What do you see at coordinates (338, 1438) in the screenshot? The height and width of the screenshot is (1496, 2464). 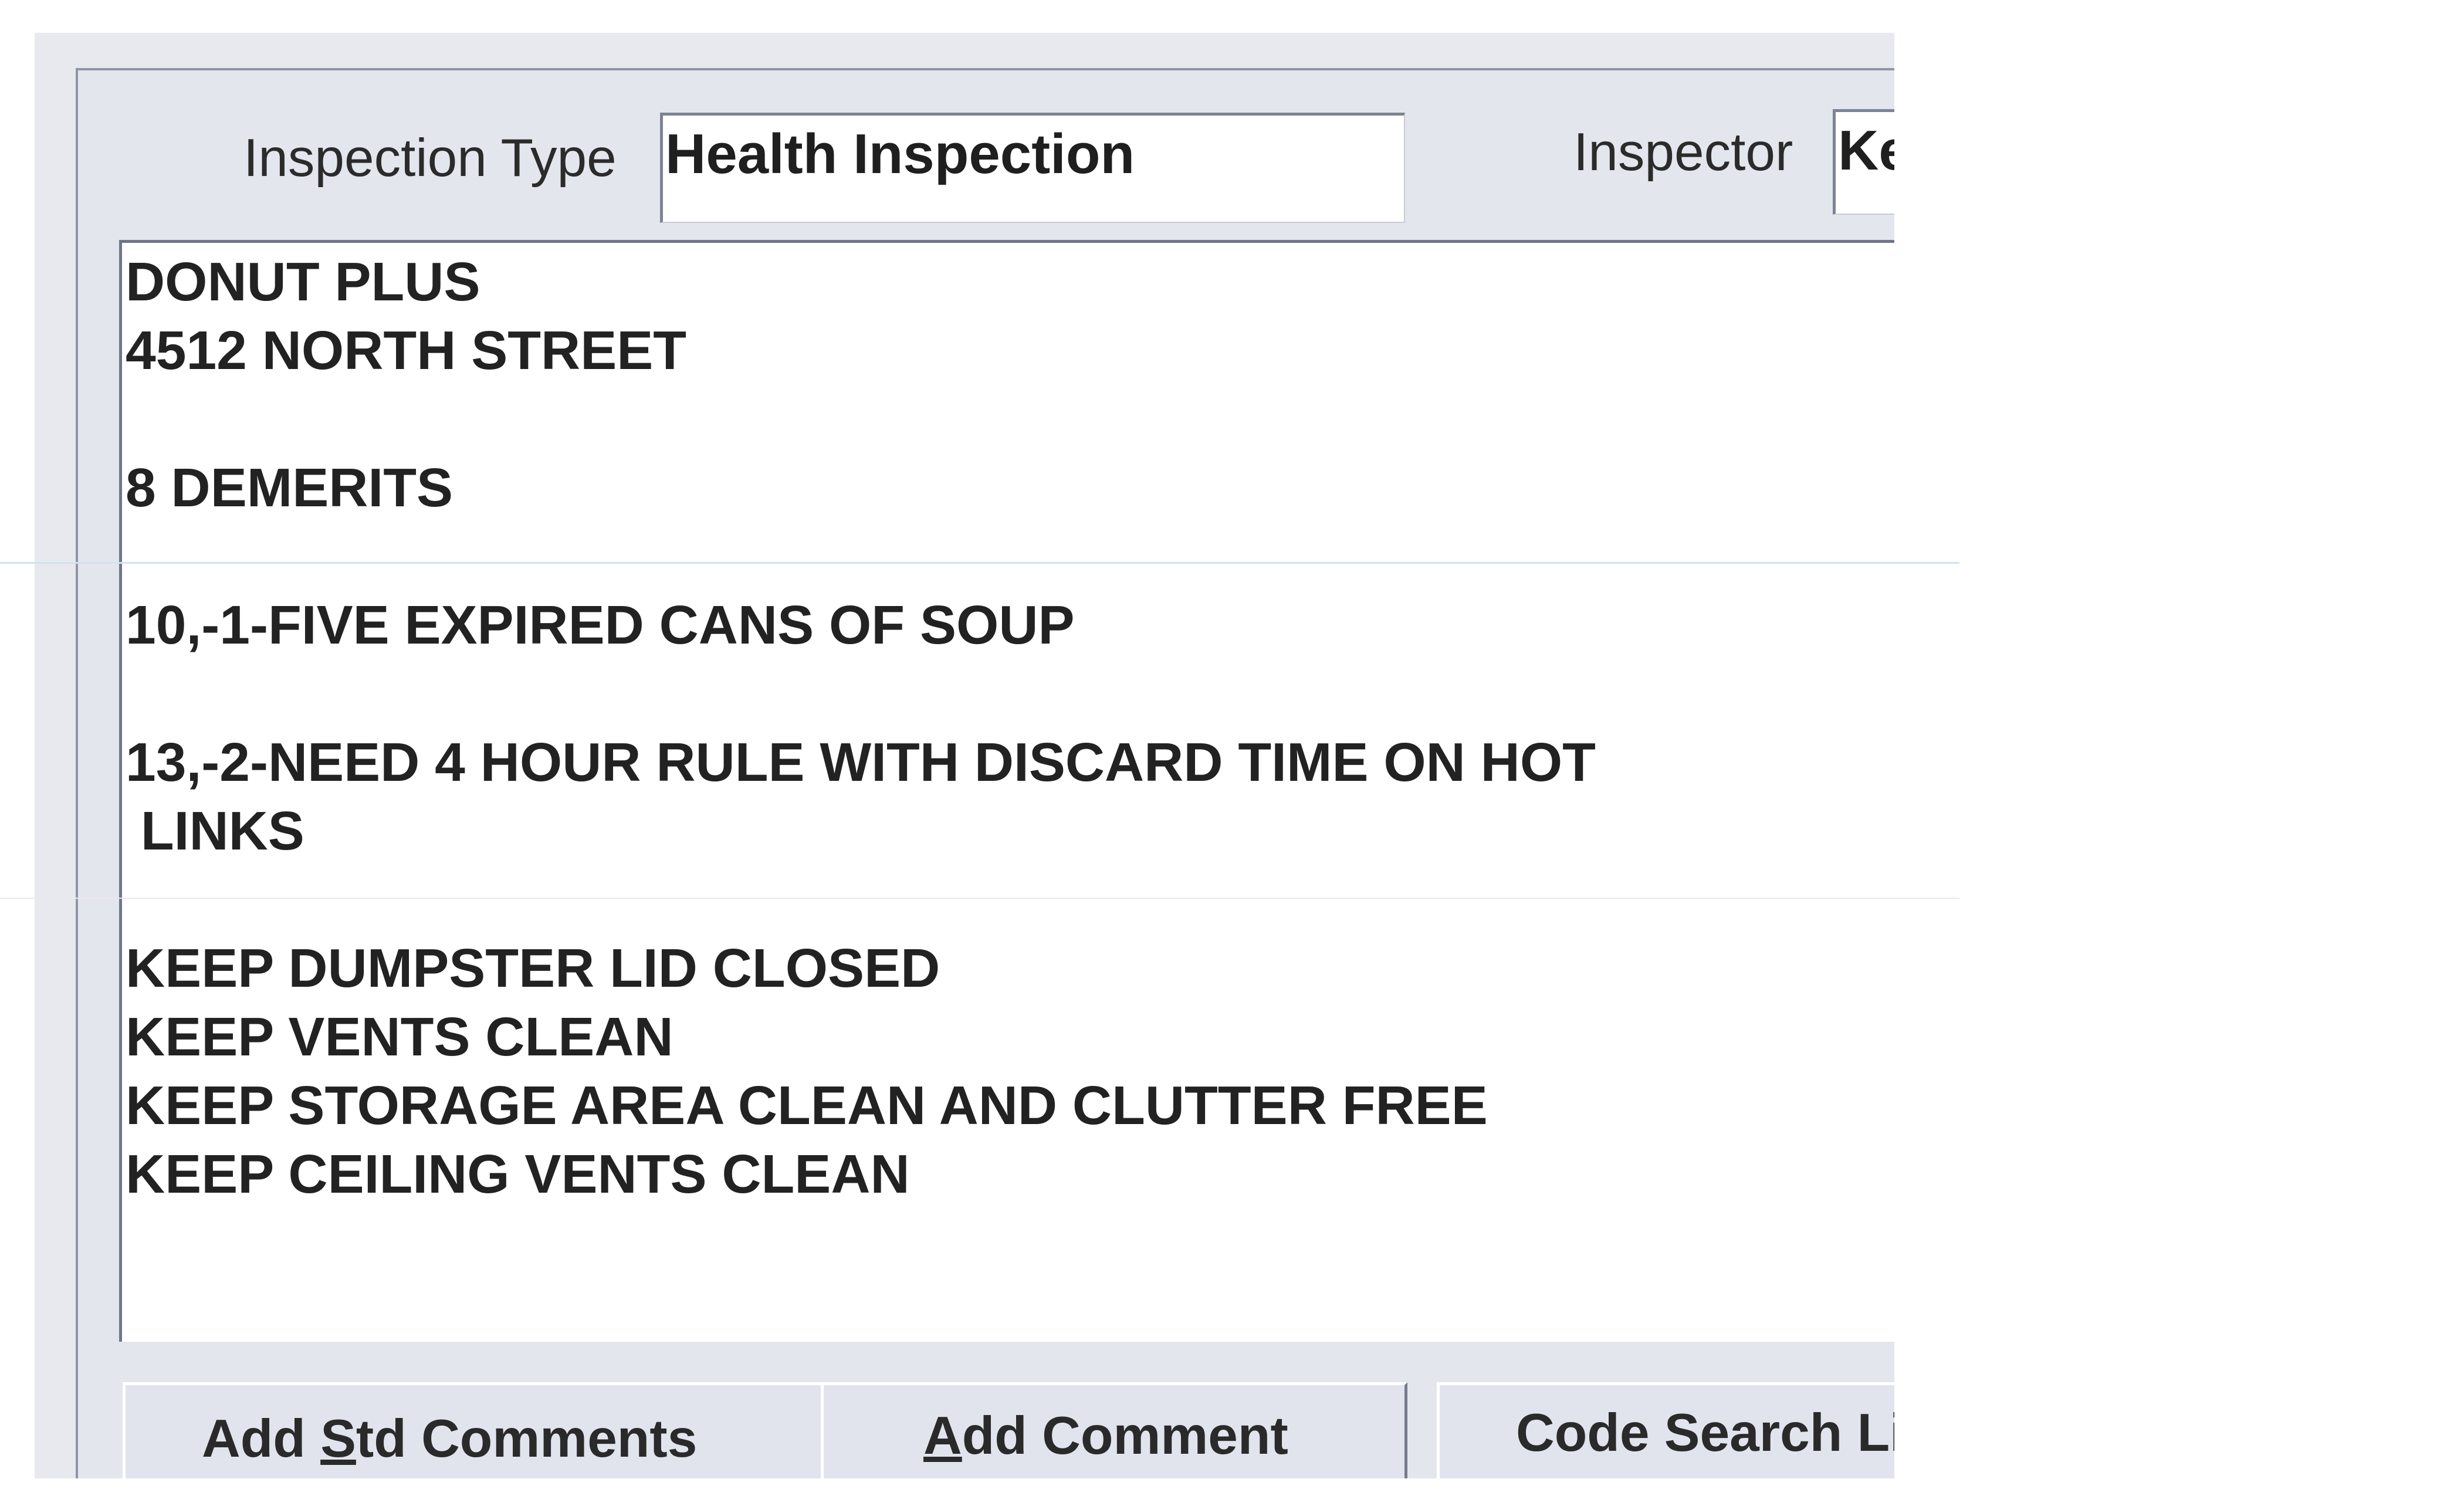 I see `add-std-comments-mnemonic: S` at bounding box center [338, 1438].